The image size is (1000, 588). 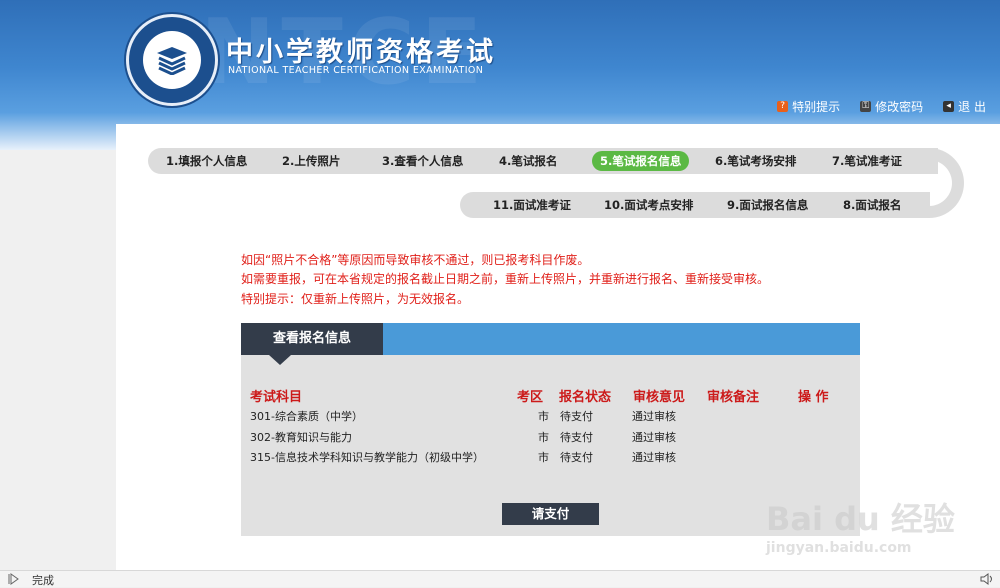 I want to click on logout-label: 退 出, so click(x=972, y=107).